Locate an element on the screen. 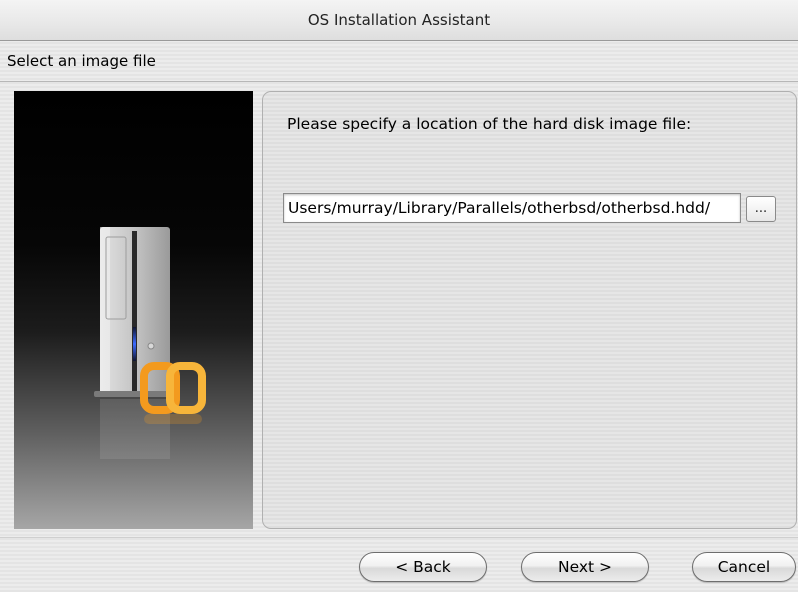 This screenshot has width=798, height=593. step-title: Select an image file is located at coordinates (81, 61).